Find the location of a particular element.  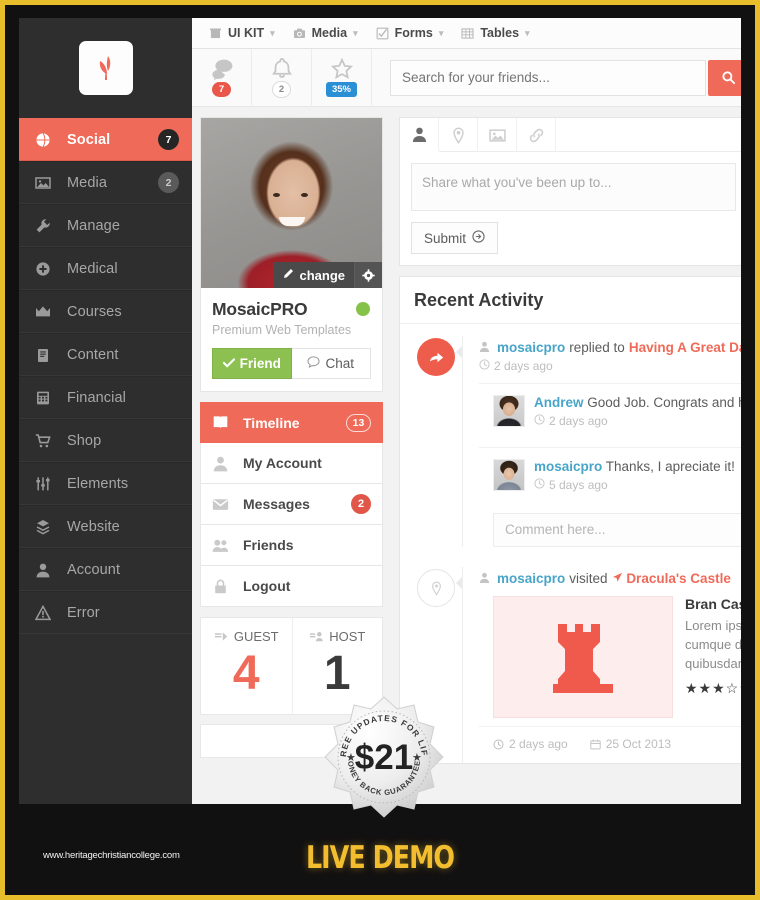

sidebar-item-label: Website is located at coordinates (93, 526).